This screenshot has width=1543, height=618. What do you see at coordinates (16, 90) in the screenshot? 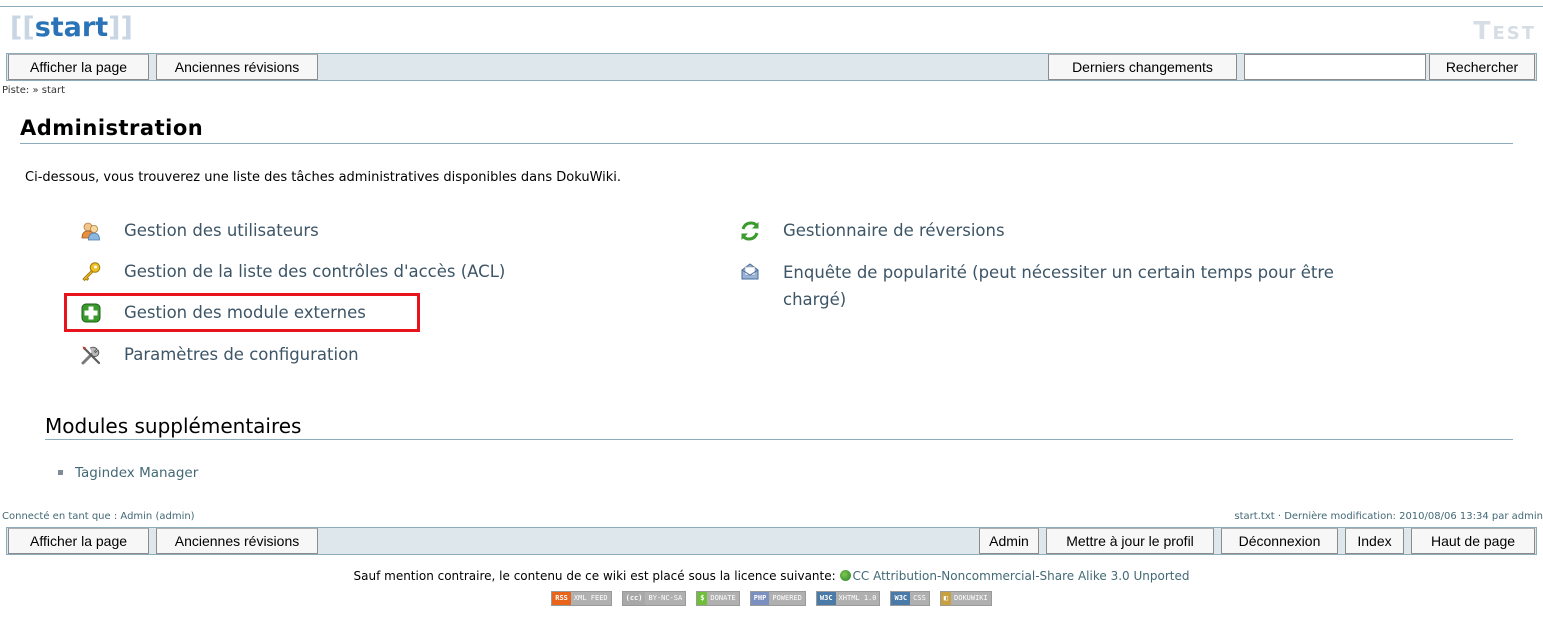
I see `breadcrumb-label: Piste:` at bounding box center [16, 90].